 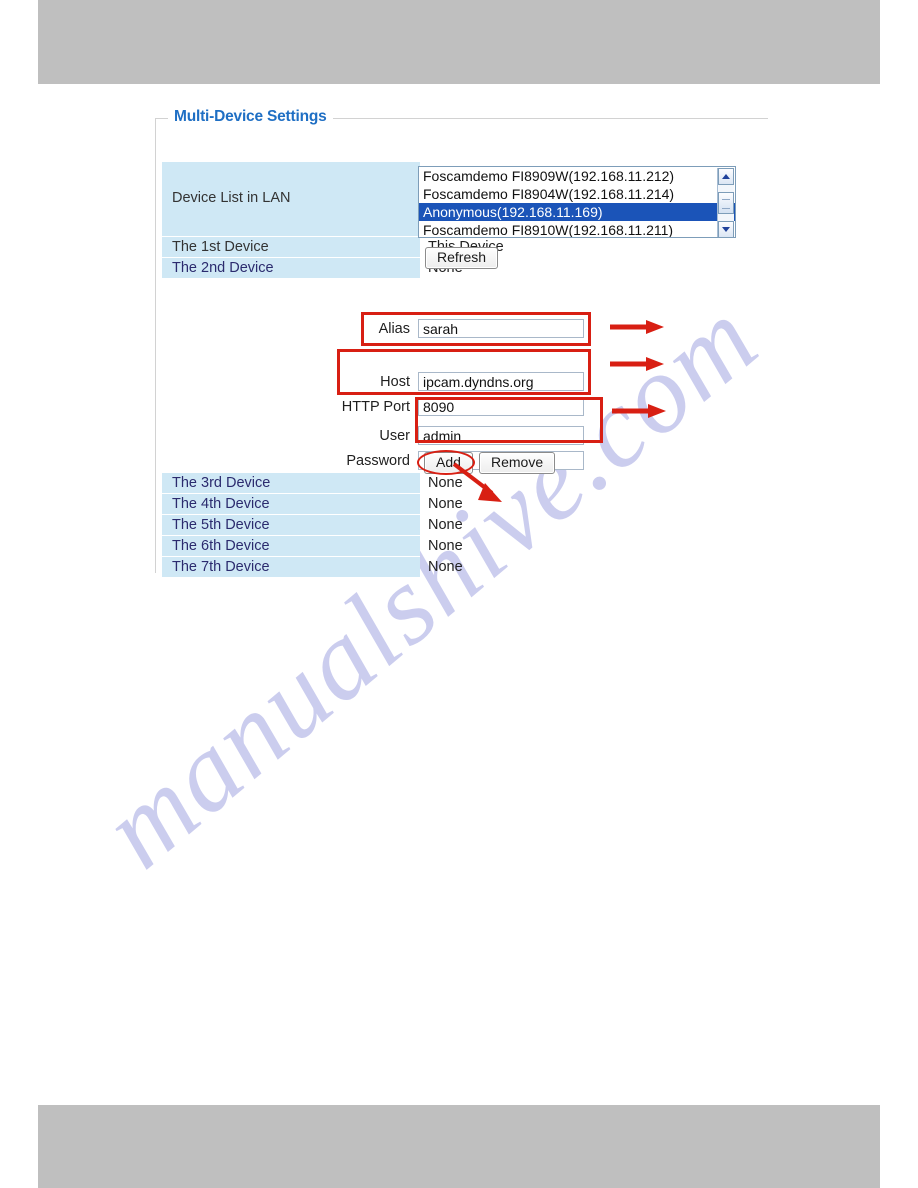 I want to click on table-row: The 3rd Device None, so click(x=462, y=483).